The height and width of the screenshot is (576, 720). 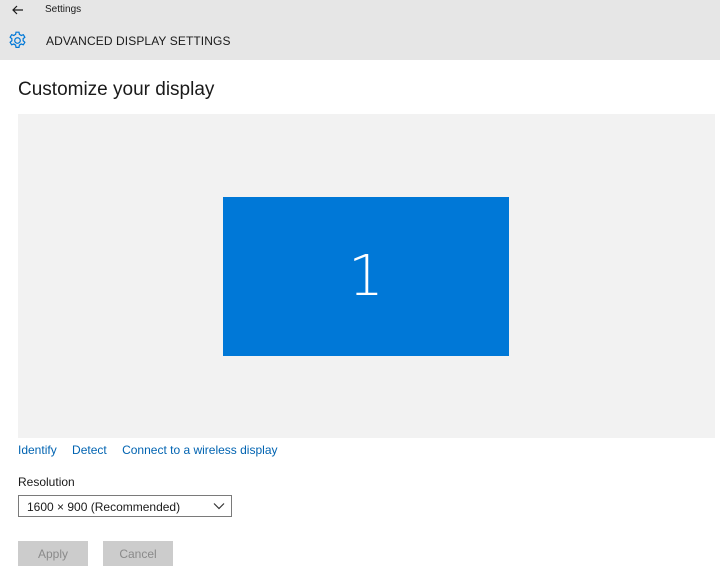 What do you see at coordinates (63, 9) in the screenshot?
I see `window-title: Settings` at bounding box center [63, 9].